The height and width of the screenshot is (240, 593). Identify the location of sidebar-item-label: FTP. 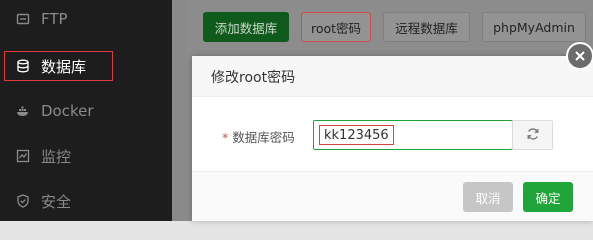
(54, 19).